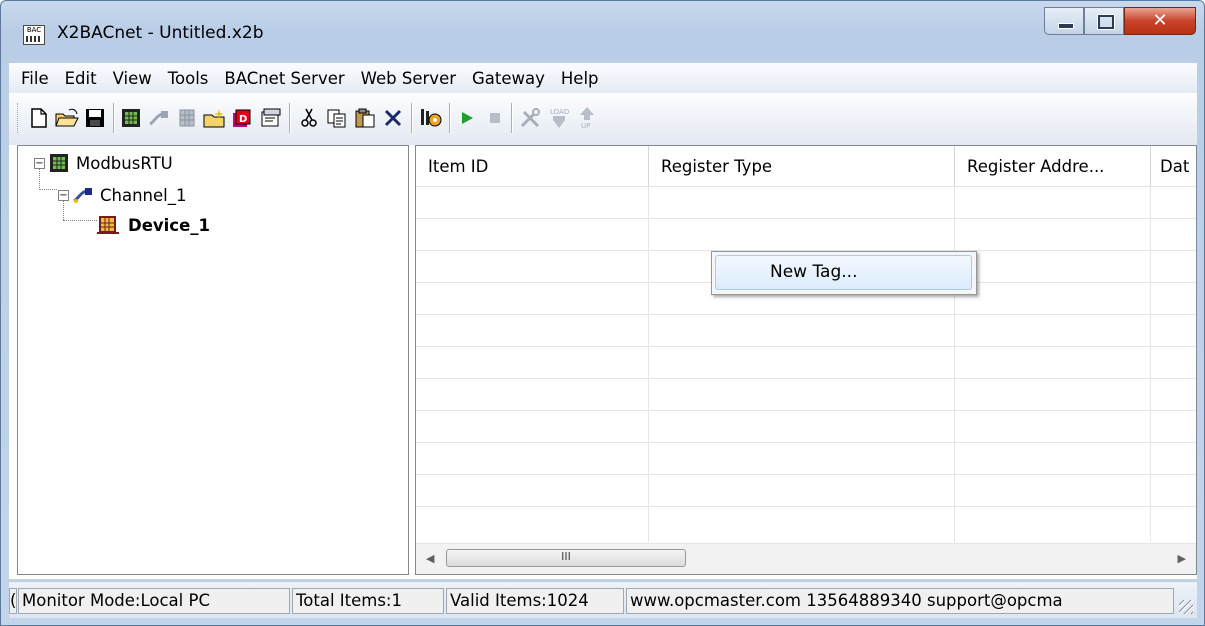 Image resolution: width=1205 pixels, height=626 pixels. What do you see at coordinates (467, 118) in the screenshot?
I see `run-icon` at bounding box center [467, 118].